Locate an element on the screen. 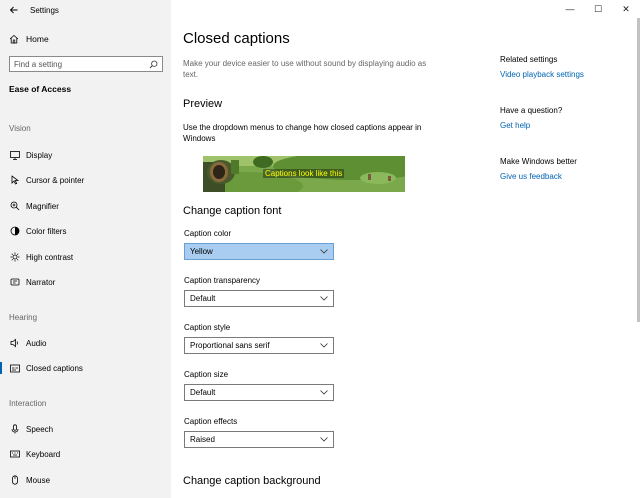 The height and width of the screenshot is (498, 640). home-link: Home is located at coordinates (85, 39).